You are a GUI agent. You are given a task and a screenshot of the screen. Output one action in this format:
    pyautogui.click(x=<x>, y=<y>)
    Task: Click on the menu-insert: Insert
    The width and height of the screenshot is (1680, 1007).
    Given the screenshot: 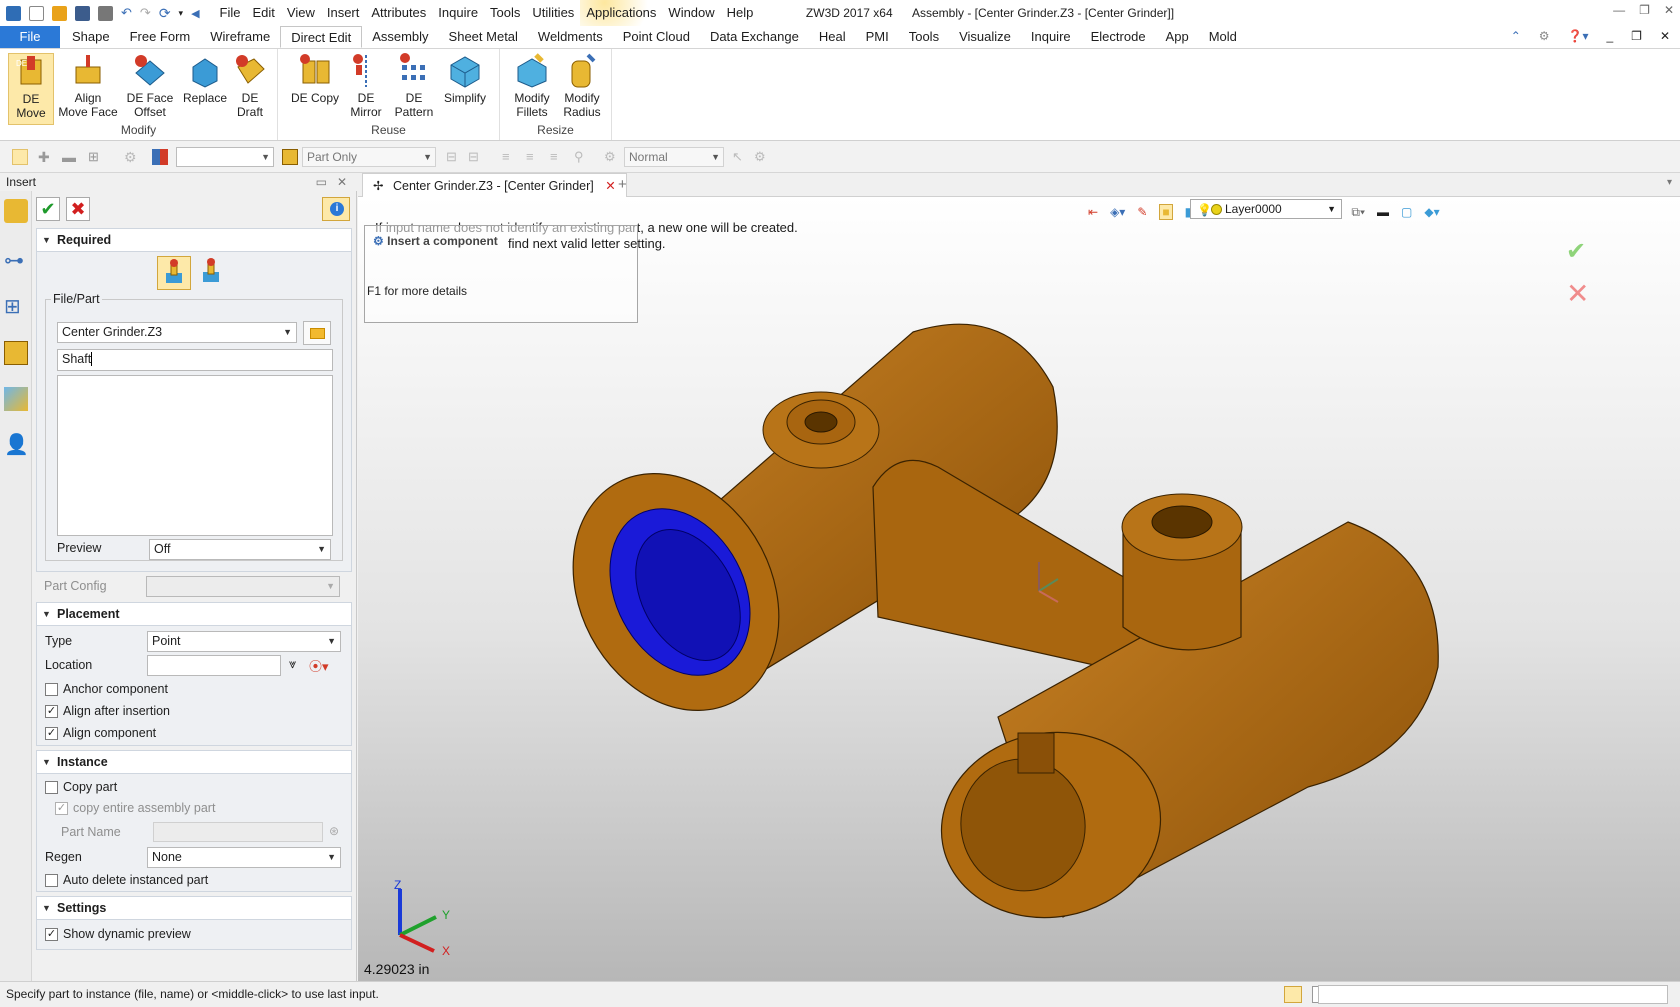 What is the action you would take?
    pyautogui.click(x=343, y=13)
    